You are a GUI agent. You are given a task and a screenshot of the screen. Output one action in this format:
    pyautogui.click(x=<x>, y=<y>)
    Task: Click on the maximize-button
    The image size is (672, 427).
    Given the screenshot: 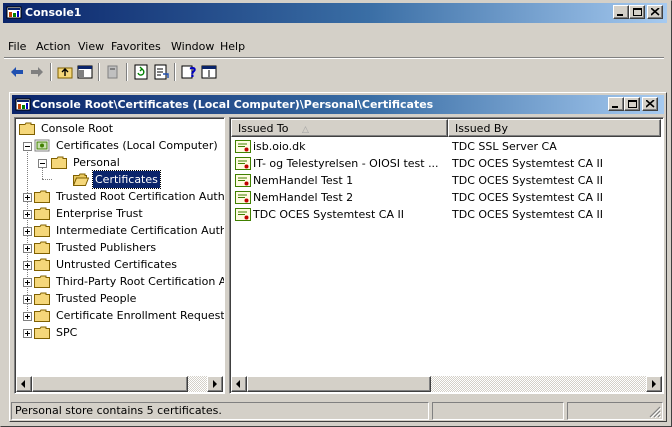 What is the action you would take?
    pyautogui.click(x=637, y=12)
    